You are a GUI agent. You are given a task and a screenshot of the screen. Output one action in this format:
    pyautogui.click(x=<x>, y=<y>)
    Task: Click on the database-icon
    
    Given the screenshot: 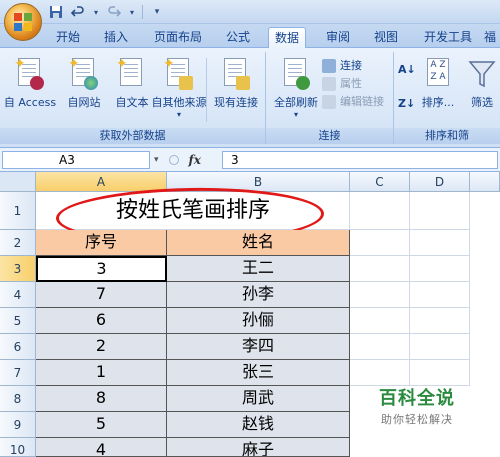 What is the action you would take?
    pyautogui.click(x=186, y=83)
    